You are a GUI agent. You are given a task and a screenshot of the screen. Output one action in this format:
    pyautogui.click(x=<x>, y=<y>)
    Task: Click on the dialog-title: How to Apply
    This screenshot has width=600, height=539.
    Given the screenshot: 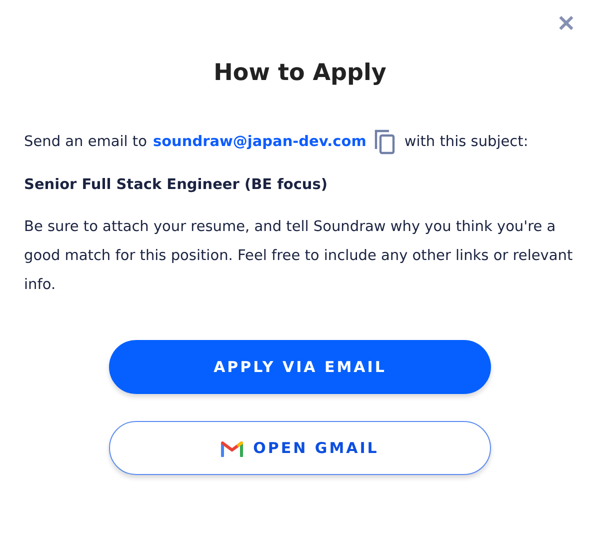 What is the action you would take?
    pyautogui.click(x=300, y=73)
    